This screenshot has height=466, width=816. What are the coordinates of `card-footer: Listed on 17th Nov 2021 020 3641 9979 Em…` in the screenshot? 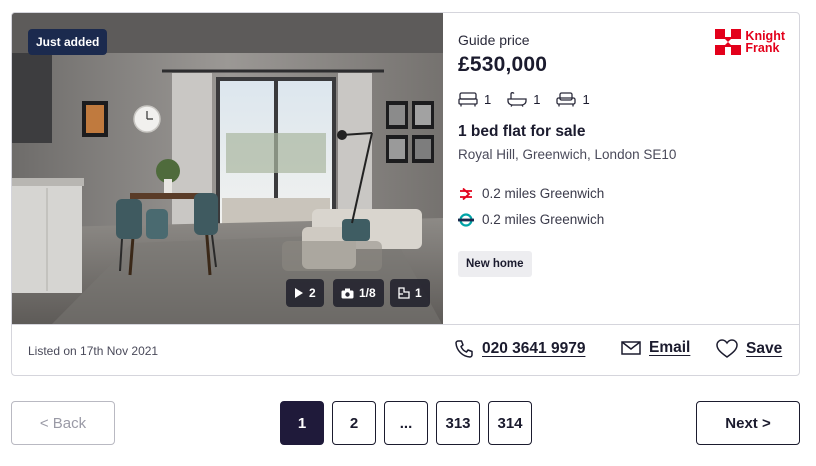 It's located at (405, 349).